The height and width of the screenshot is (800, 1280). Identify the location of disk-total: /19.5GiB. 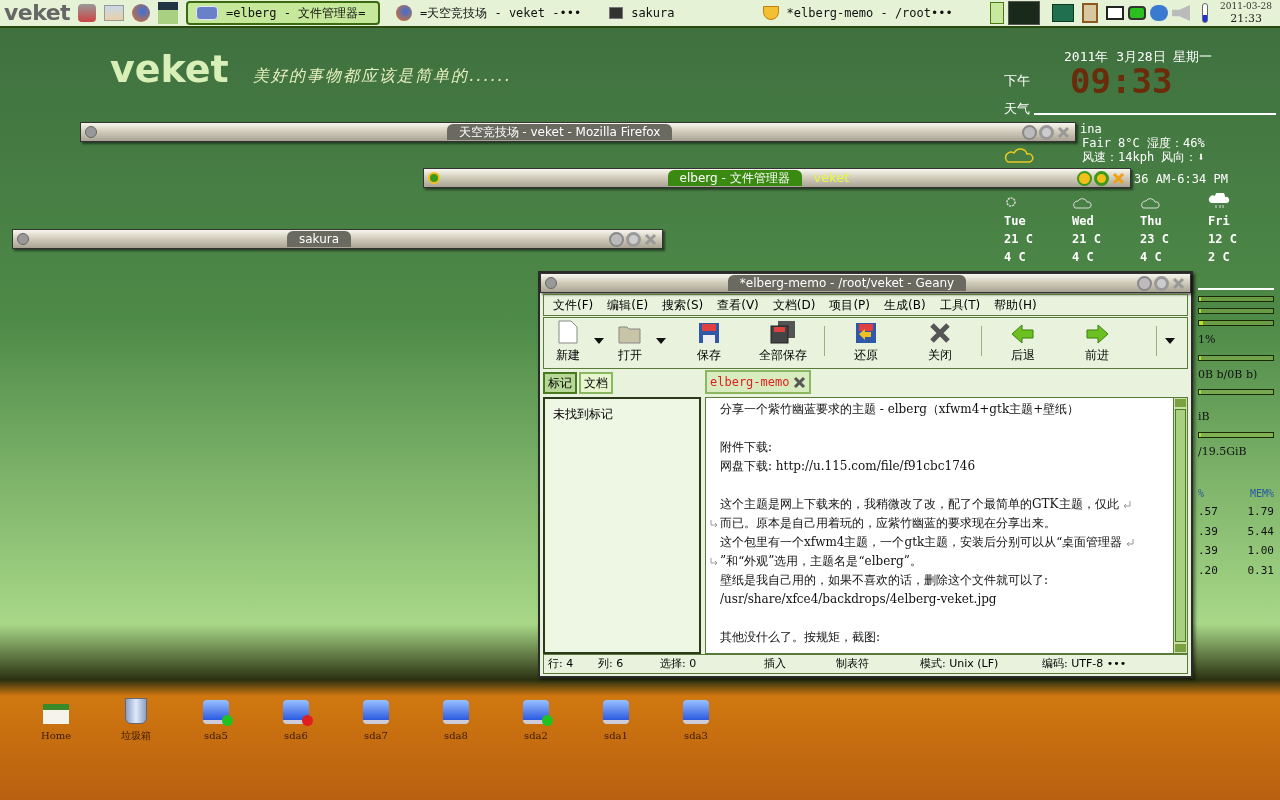
(1223, 451).